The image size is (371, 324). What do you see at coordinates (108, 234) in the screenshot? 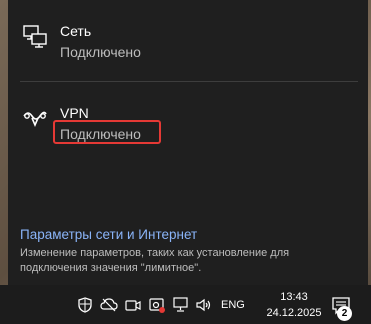
I see `network-settings-link: Параметры сети и Интернет` at bounding box center [108, 234].